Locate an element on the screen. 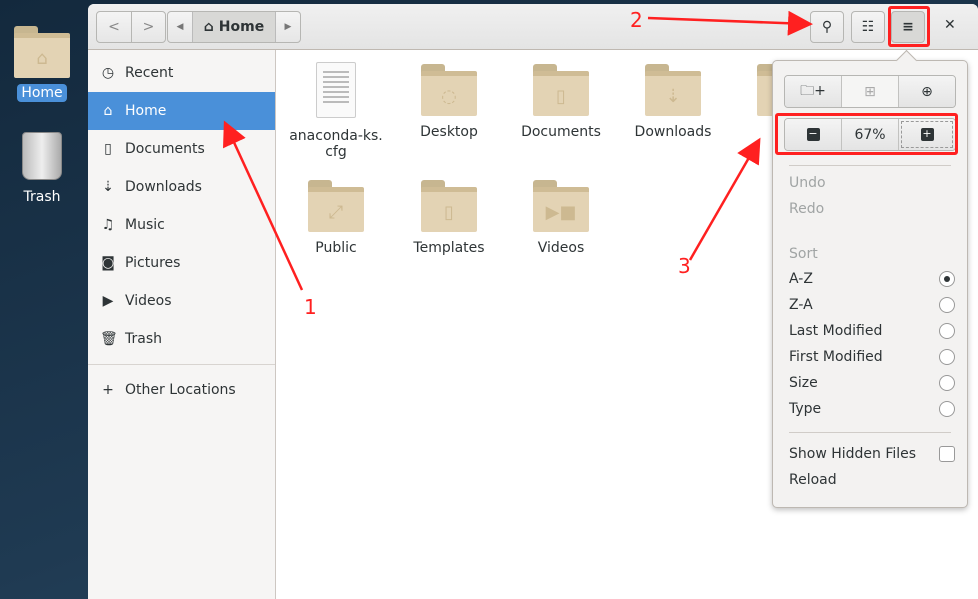  annotation-number-1: 1 is located at coordinates (310, 307).